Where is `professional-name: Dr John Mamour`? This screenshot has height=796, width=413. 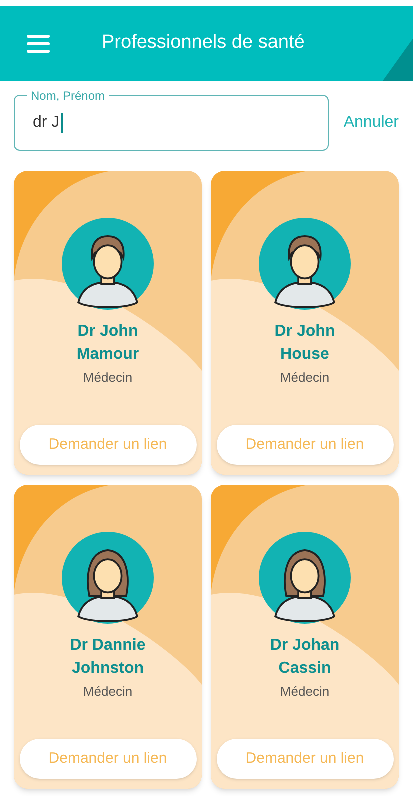
professional-name: Dr John Mamour is located at coordinates (108, 343).